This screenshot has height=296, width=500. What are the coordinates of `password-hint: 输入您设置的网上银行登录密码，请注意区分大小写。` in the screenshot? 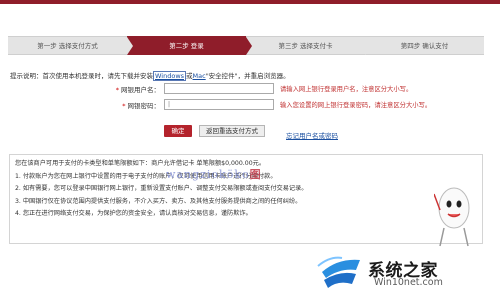 It's located at (356, 105).